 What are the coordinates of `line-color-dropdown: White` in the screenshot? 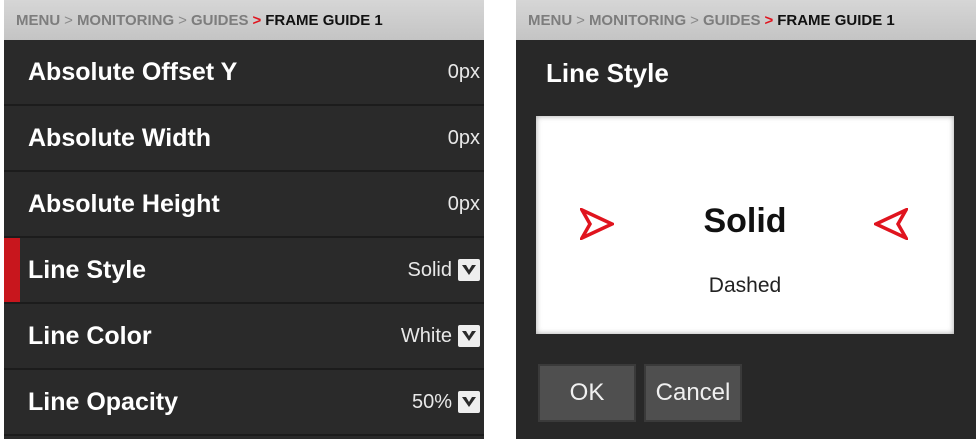 It's located at (440, 336).